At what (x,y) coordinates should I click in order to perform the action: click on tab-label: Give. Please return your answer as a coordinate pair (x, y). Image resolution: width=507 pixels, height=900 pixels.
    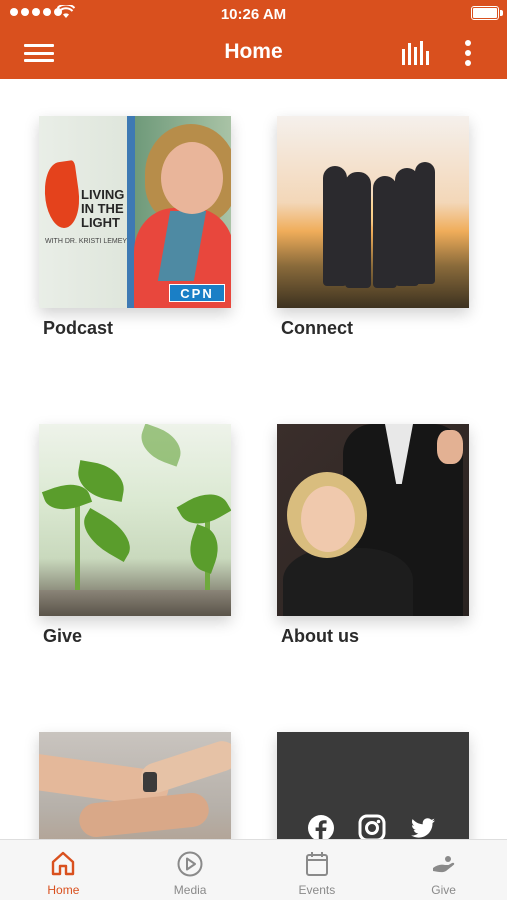
    Looking at the image, I should click on (443, 890).